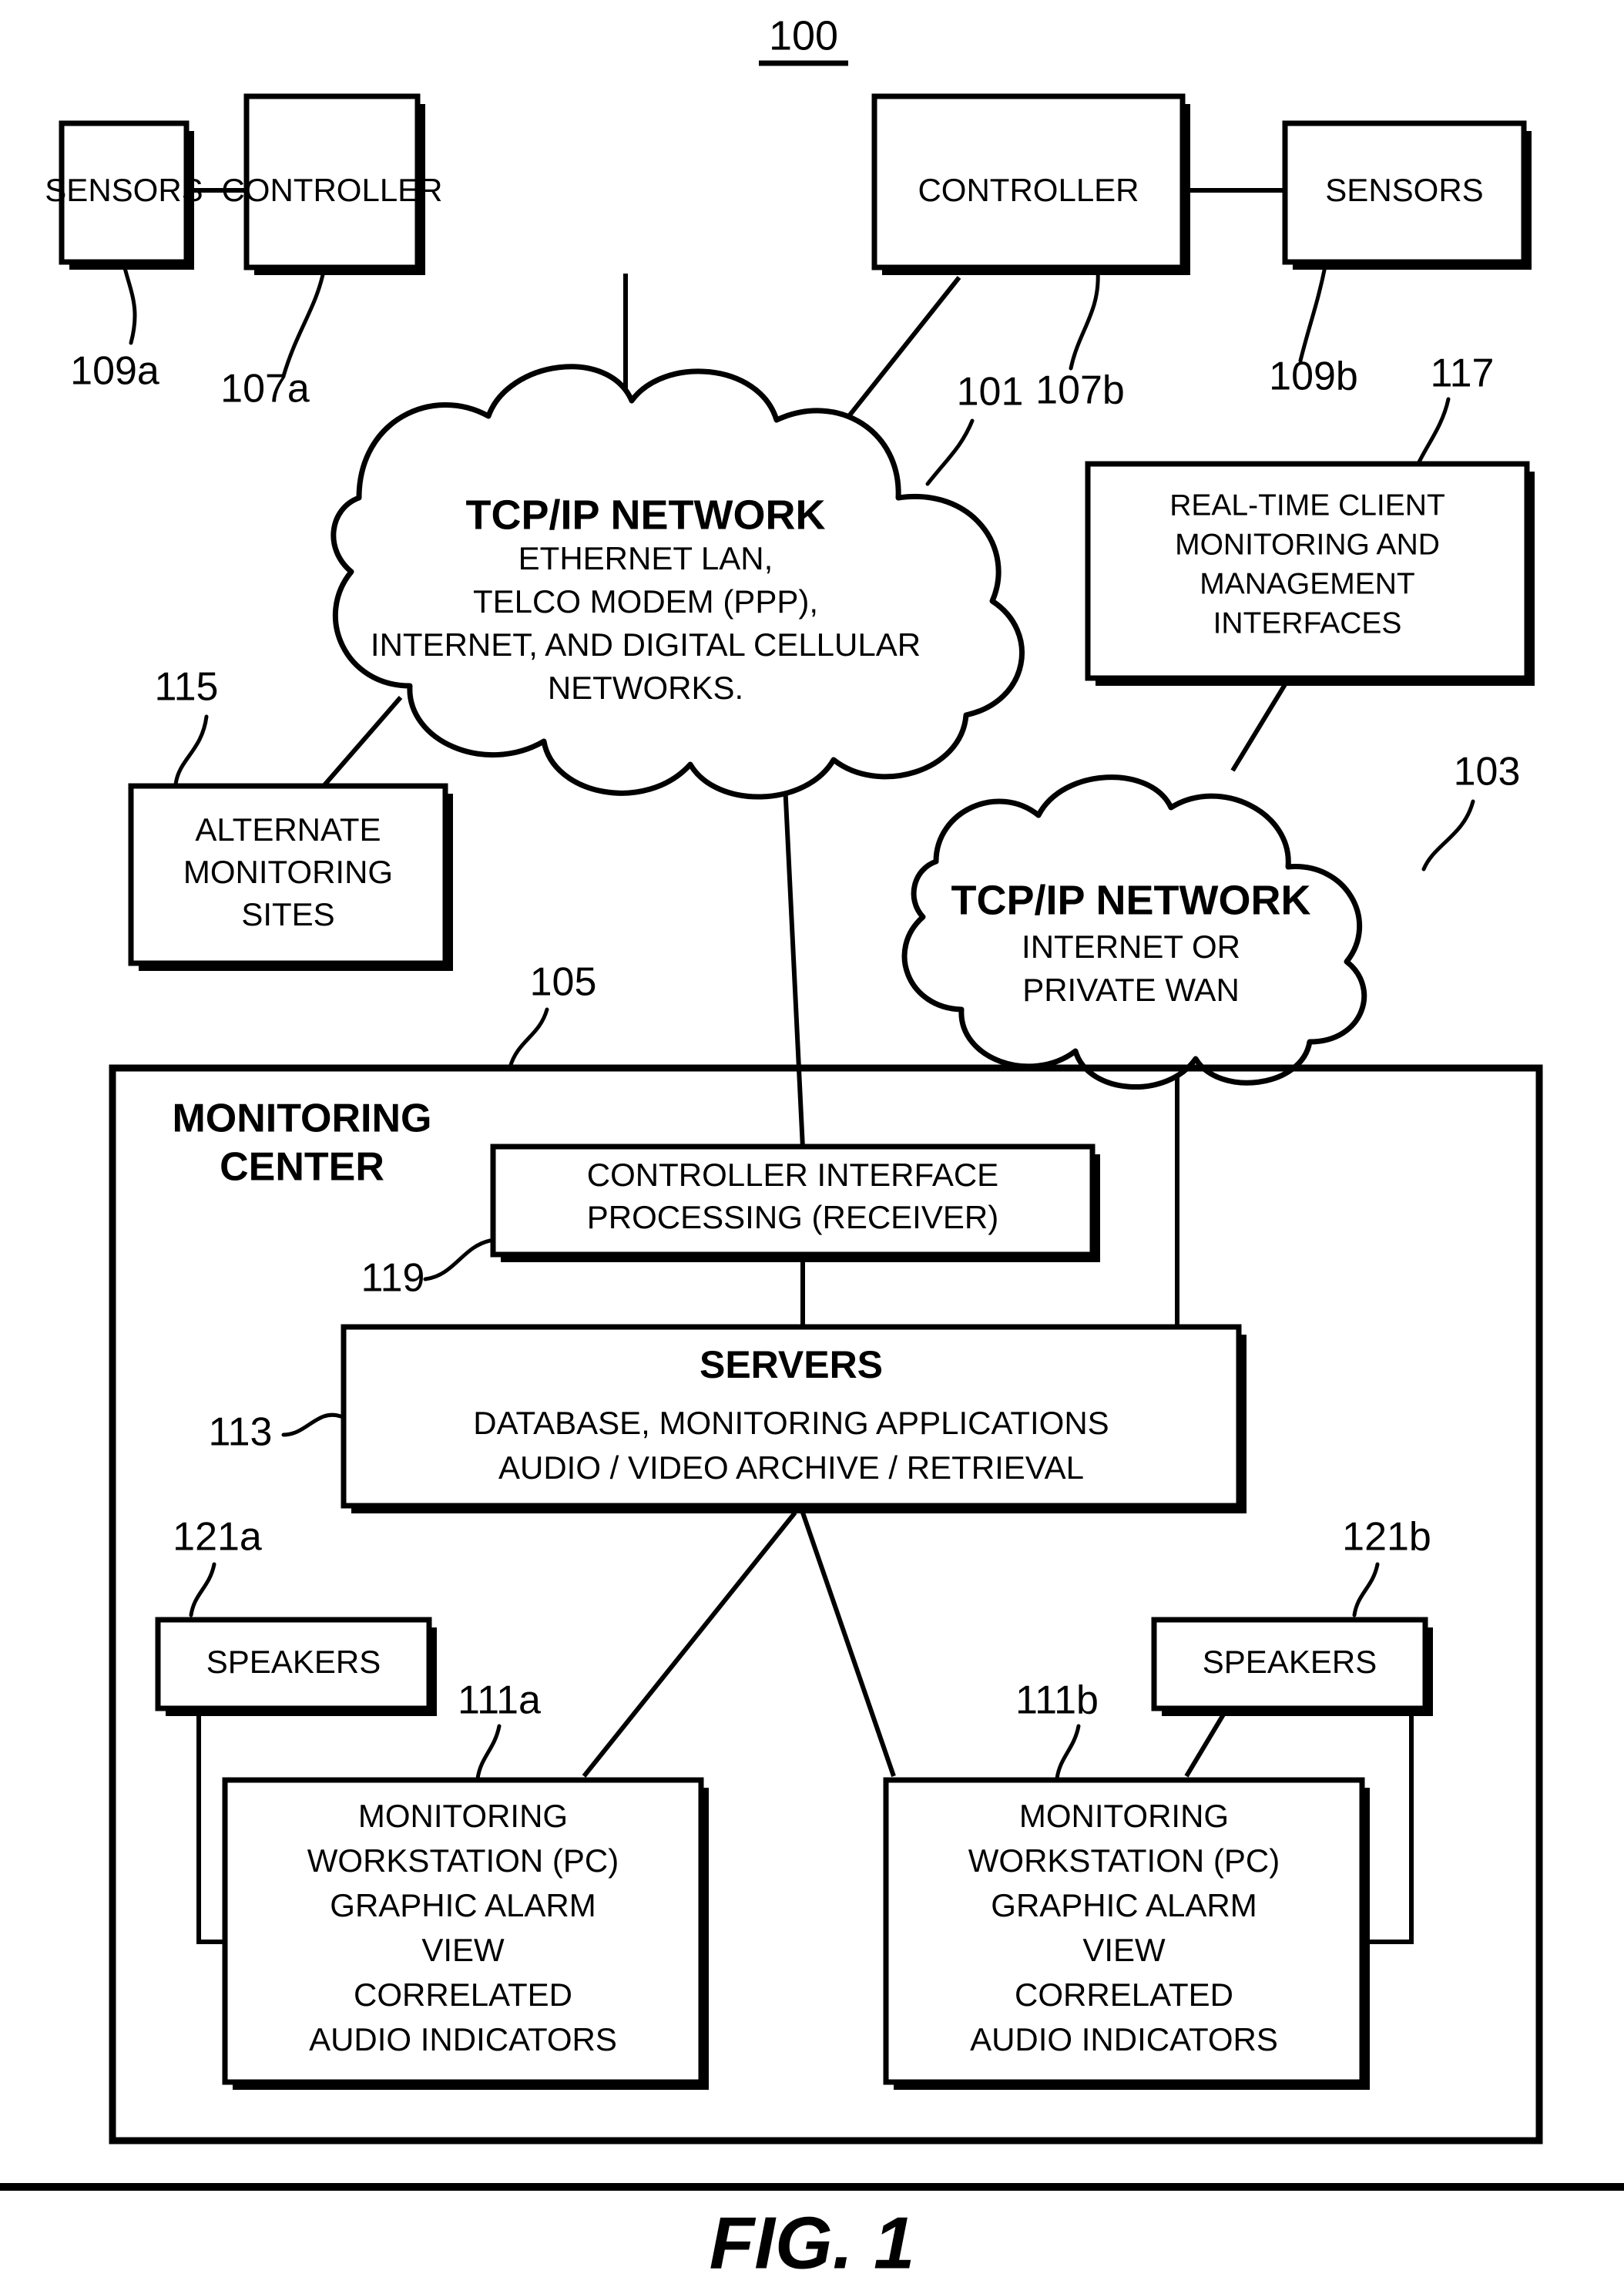  Describe the element at coordinates (1124, 1995) in the screenshot. I see `workstation-right-line-4: CORRELATED` at that location.